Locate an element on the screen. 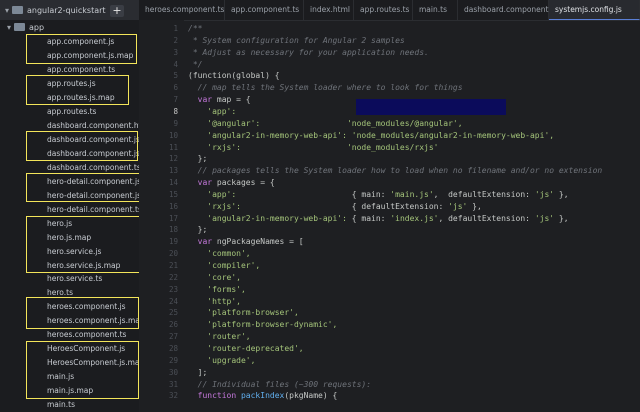  line-number: 23 is located at coordinates (173, 289).